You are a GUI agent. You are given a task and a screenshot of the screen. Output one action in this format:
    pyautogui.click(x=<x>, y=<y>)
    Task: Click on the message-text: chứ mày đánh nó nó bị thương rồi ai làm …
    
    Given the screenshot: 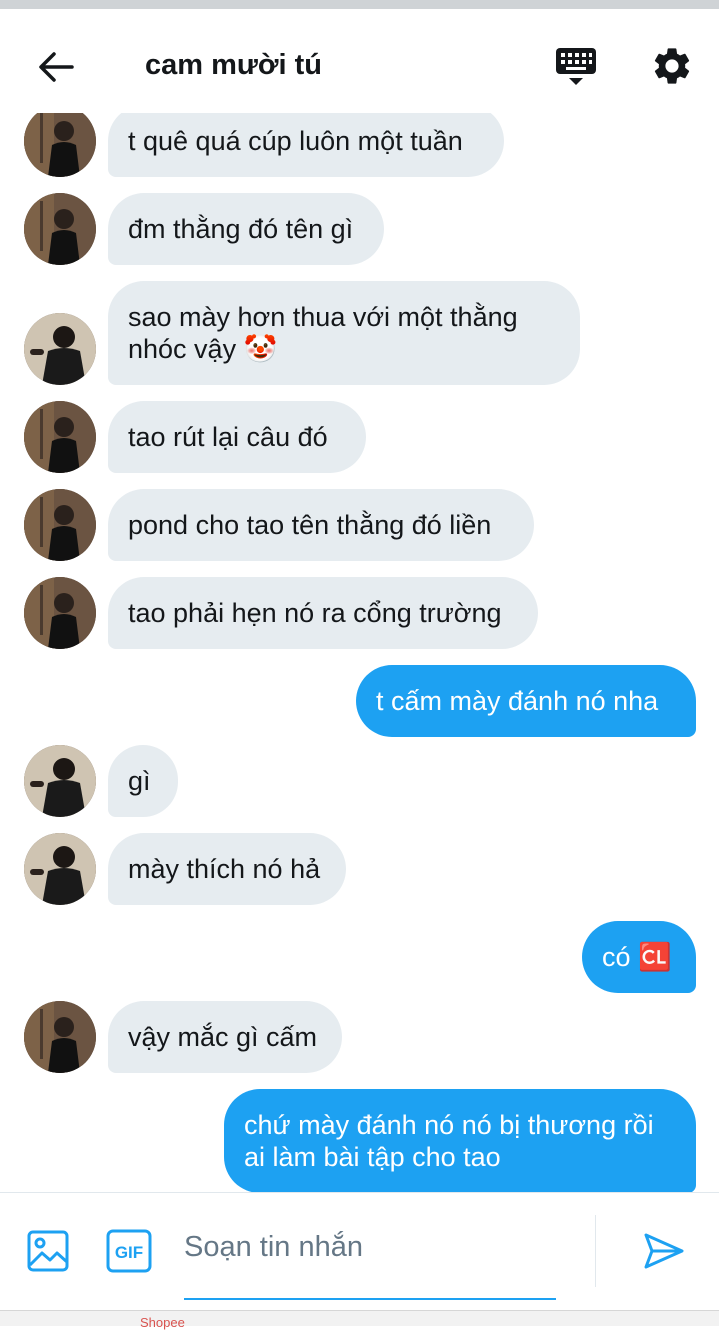 What is the action you would take?
    pyautogui.click(x=449, y=1141)
    